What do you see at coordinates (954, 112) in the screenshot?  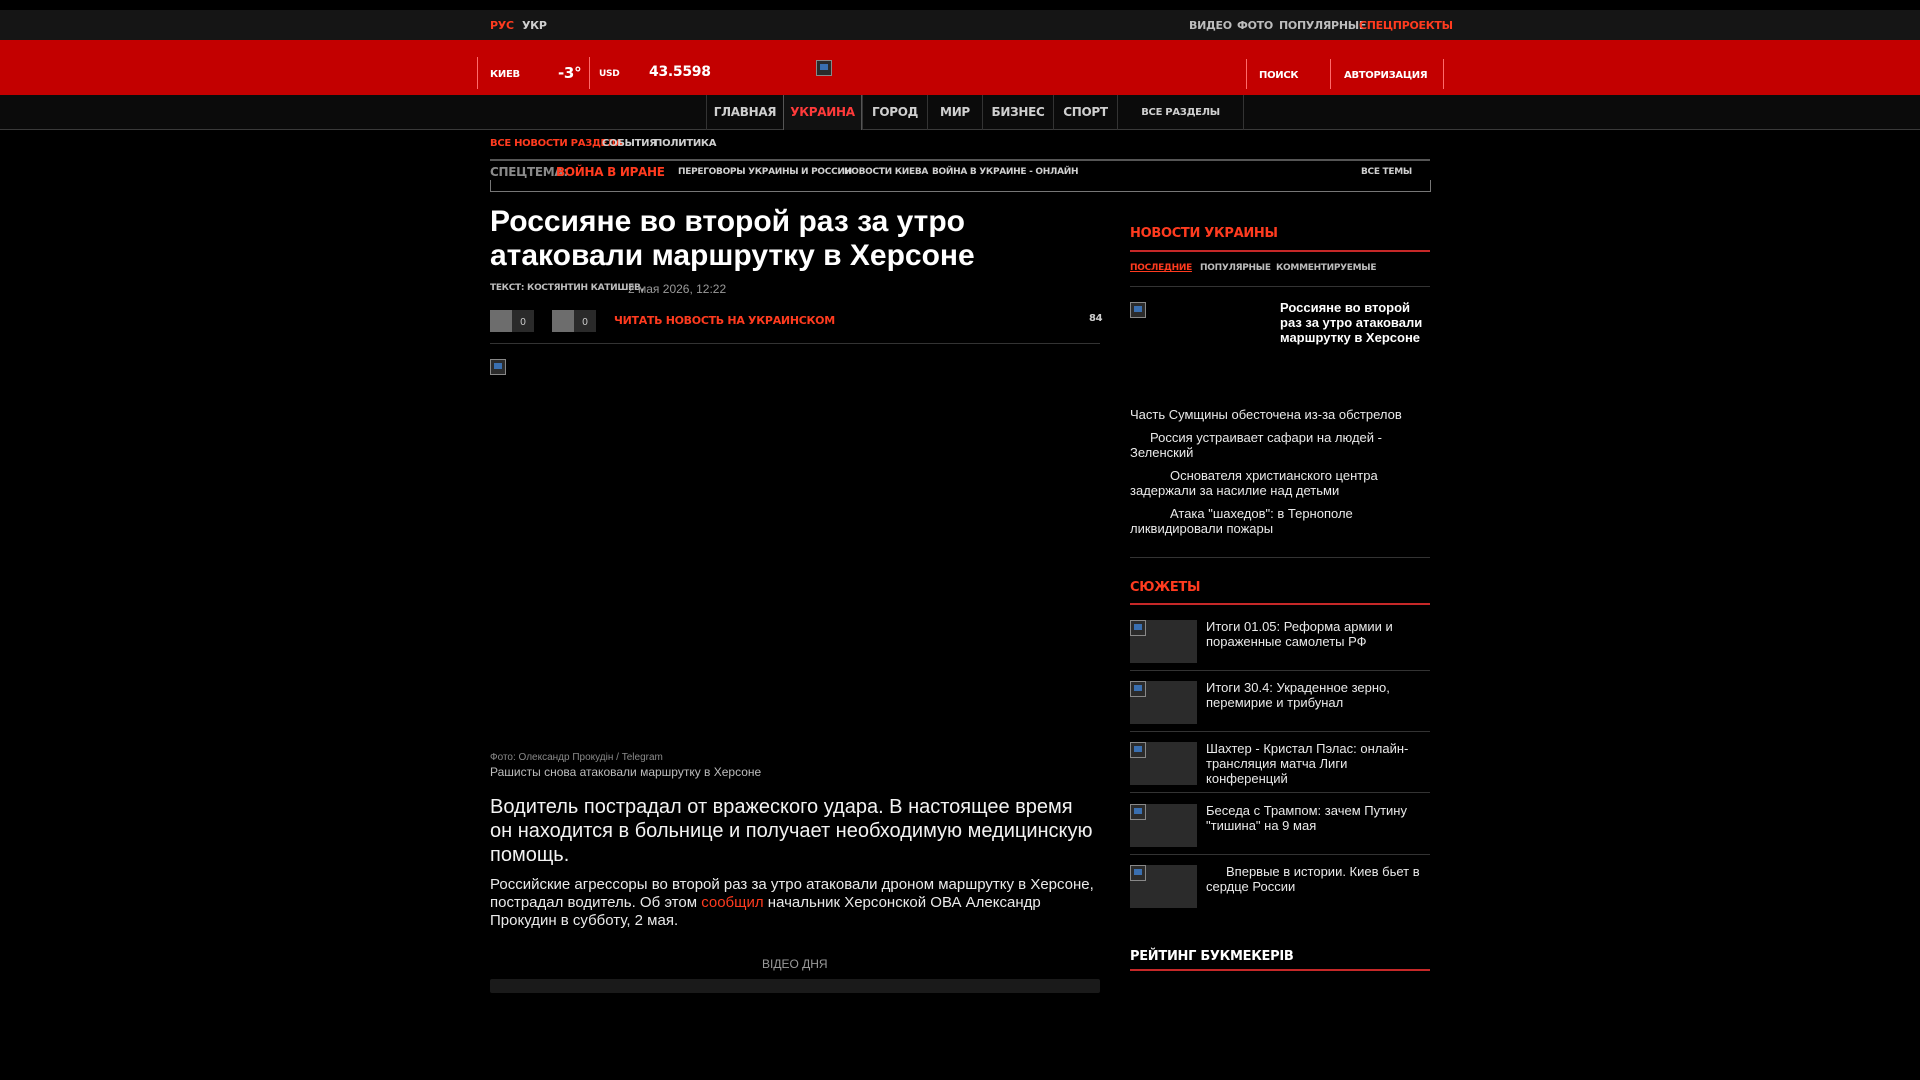 I see `nav-item-world: МИР` at bounding box center [954, 112].